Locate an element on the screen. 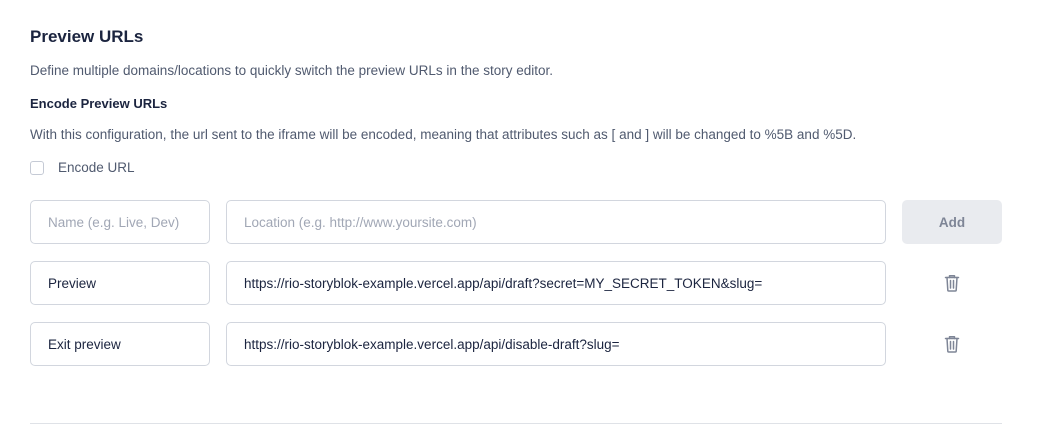  encode-url-option: Encode URL is located at coordinates (82, 167).